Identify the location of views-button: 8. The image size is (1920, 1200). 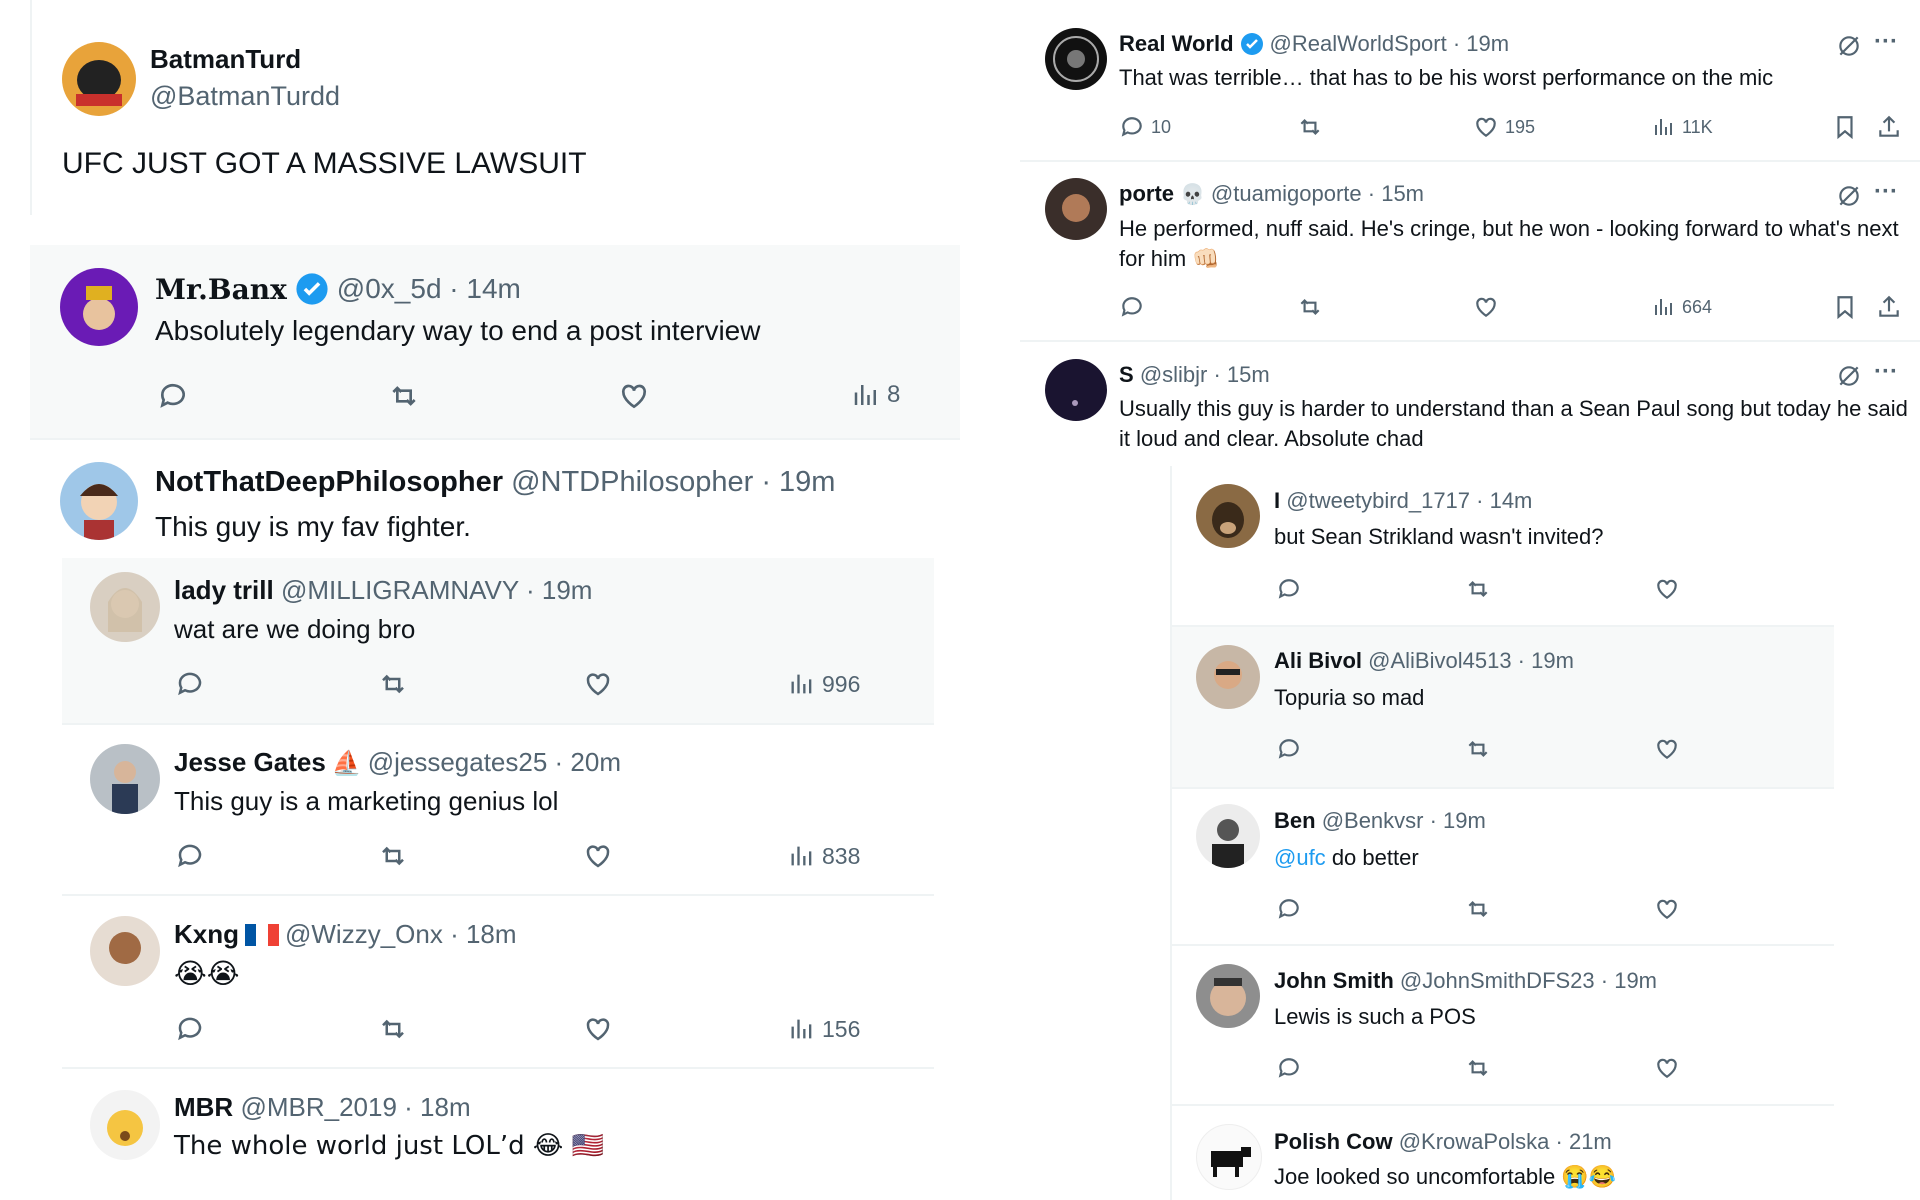
(875, 395).